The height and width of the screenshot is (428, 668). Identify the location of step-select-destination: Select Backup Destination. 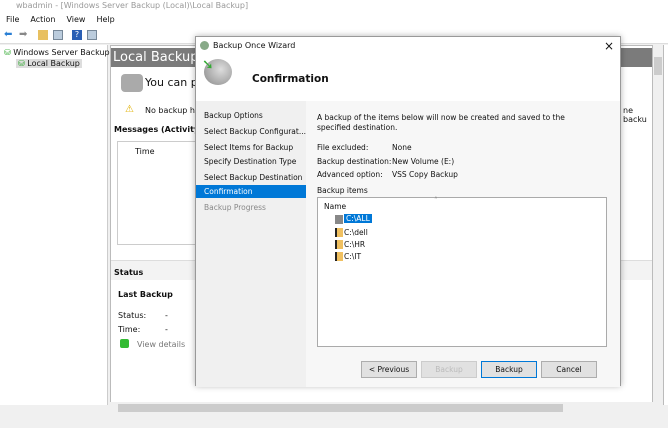
(253, 177).